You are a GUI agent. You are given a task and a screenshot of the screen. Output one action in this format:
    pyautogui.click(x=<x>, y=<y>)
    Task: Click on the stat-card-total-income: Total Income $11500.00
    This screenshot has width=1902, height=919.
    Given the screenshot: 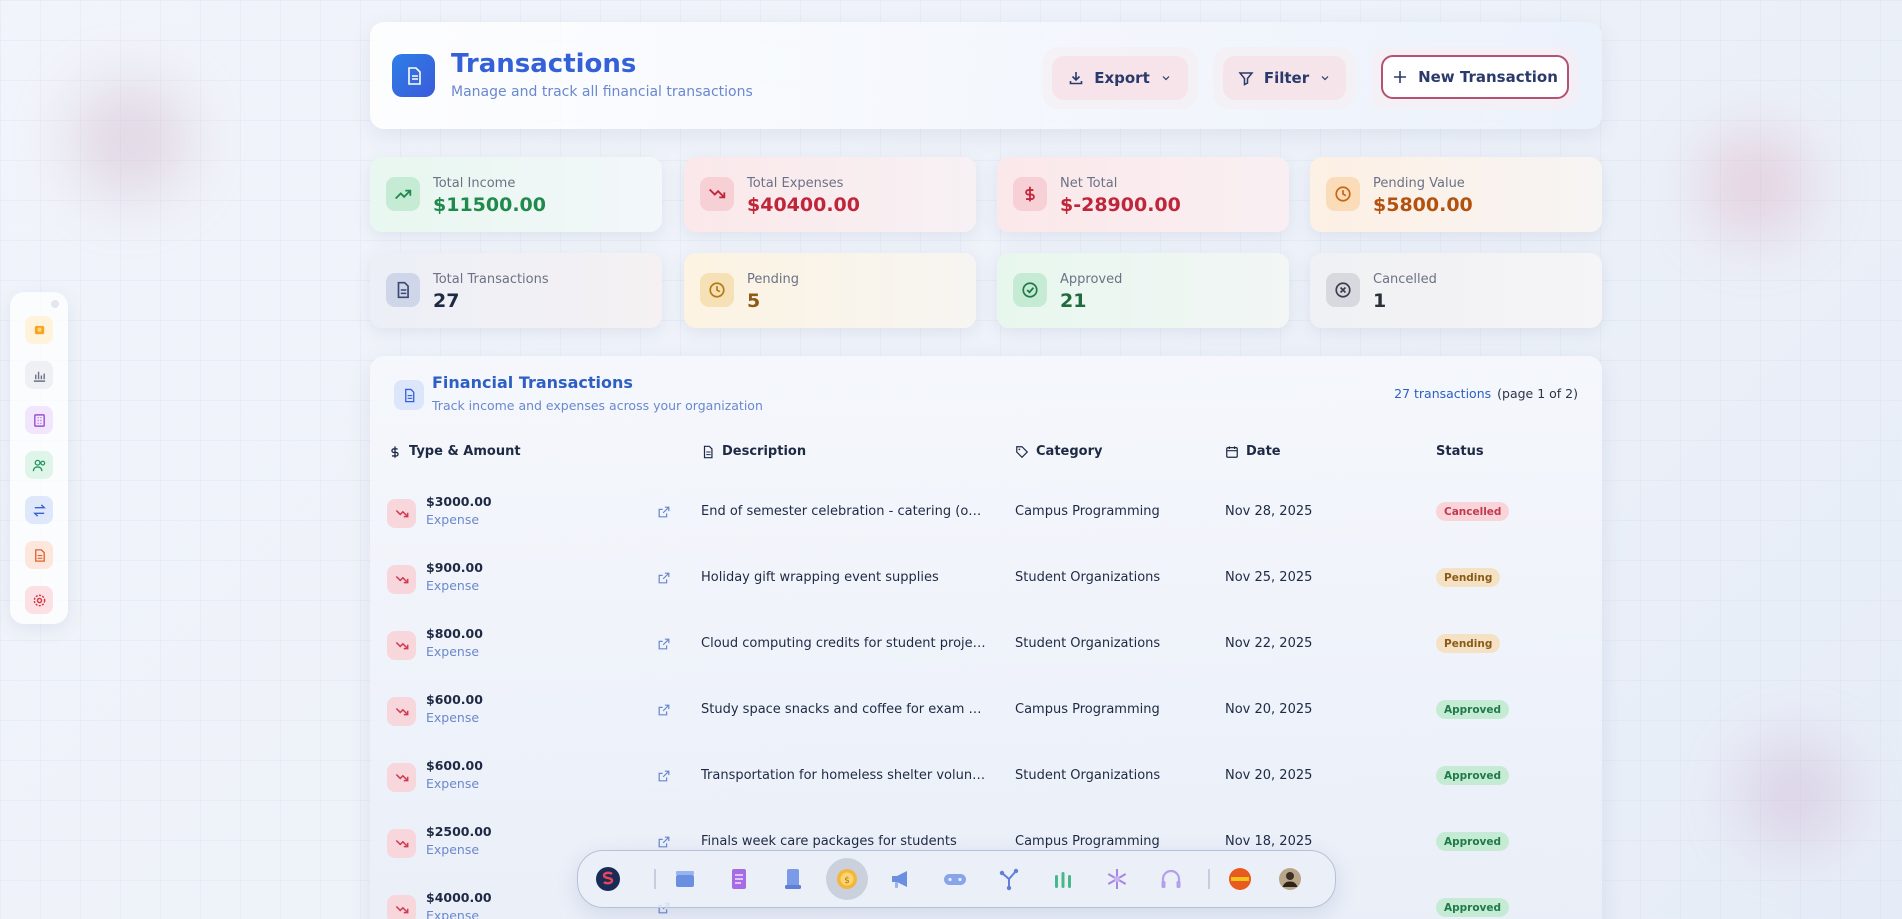 What is the action you would take?
    pyautogui.click(x=516, y=194)
    